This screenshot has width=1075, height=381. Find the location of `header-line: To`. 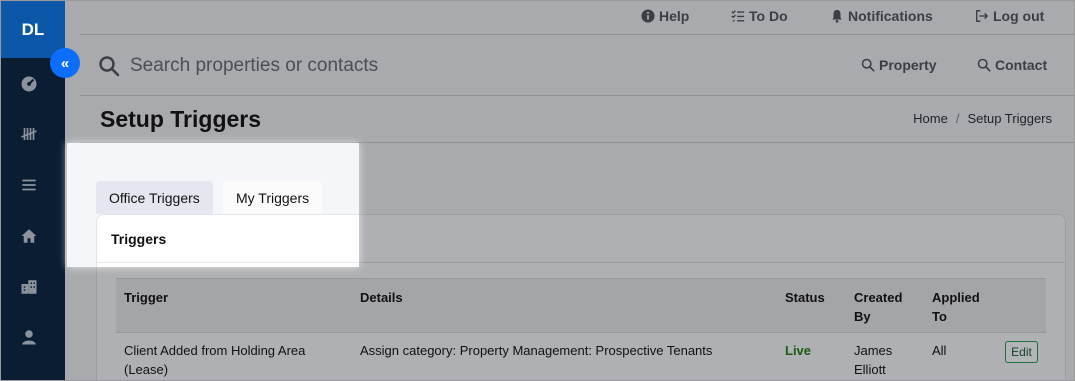

header-line: To is located at coordinates (939, 316).